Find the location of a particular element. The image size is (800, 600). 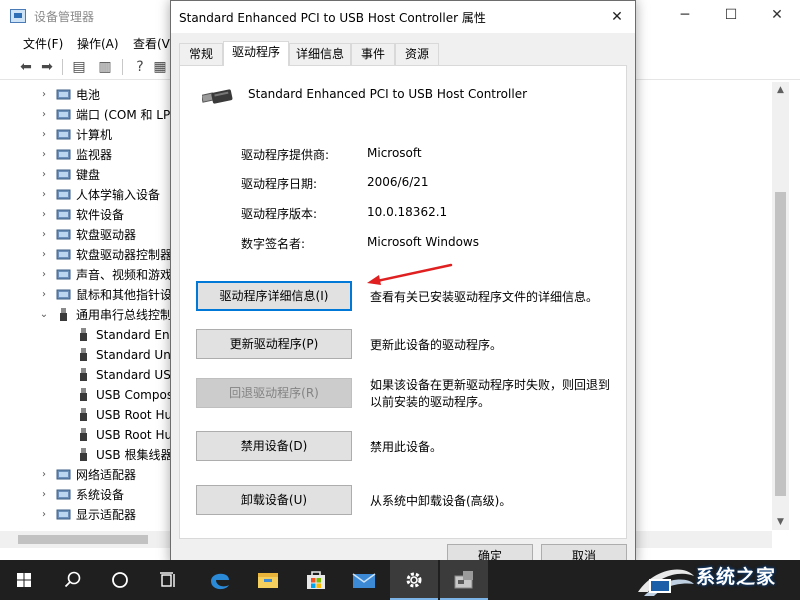

tree-item: › 鼠标和其他指针设备 is located at coordinates (86, 295).